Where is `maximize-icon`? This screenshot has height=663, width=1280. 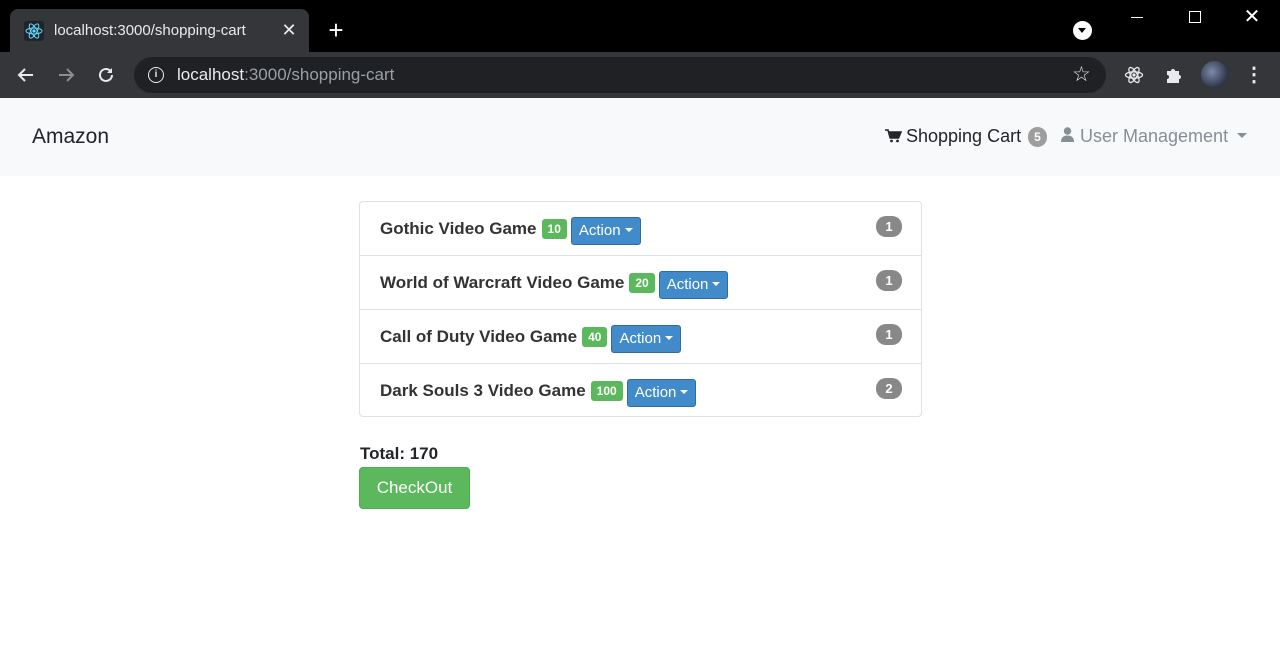
maximize-icon is located at coordinates (1195, 17).